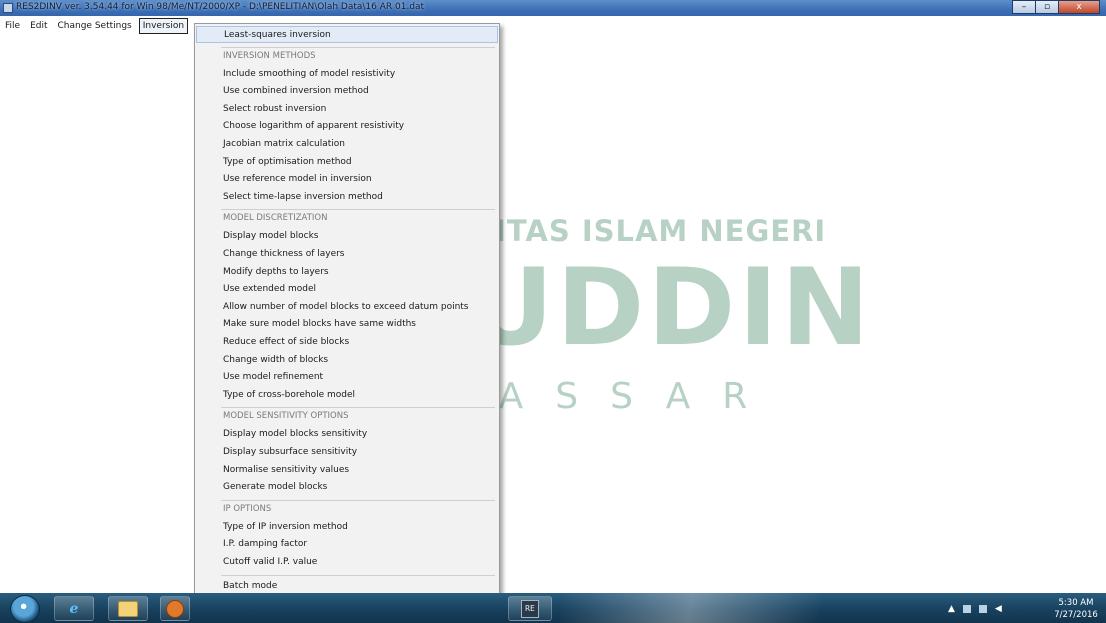 The image size is (1106, 623). I want to click on clock-time: 5:30 AM, so click(1076, 603).